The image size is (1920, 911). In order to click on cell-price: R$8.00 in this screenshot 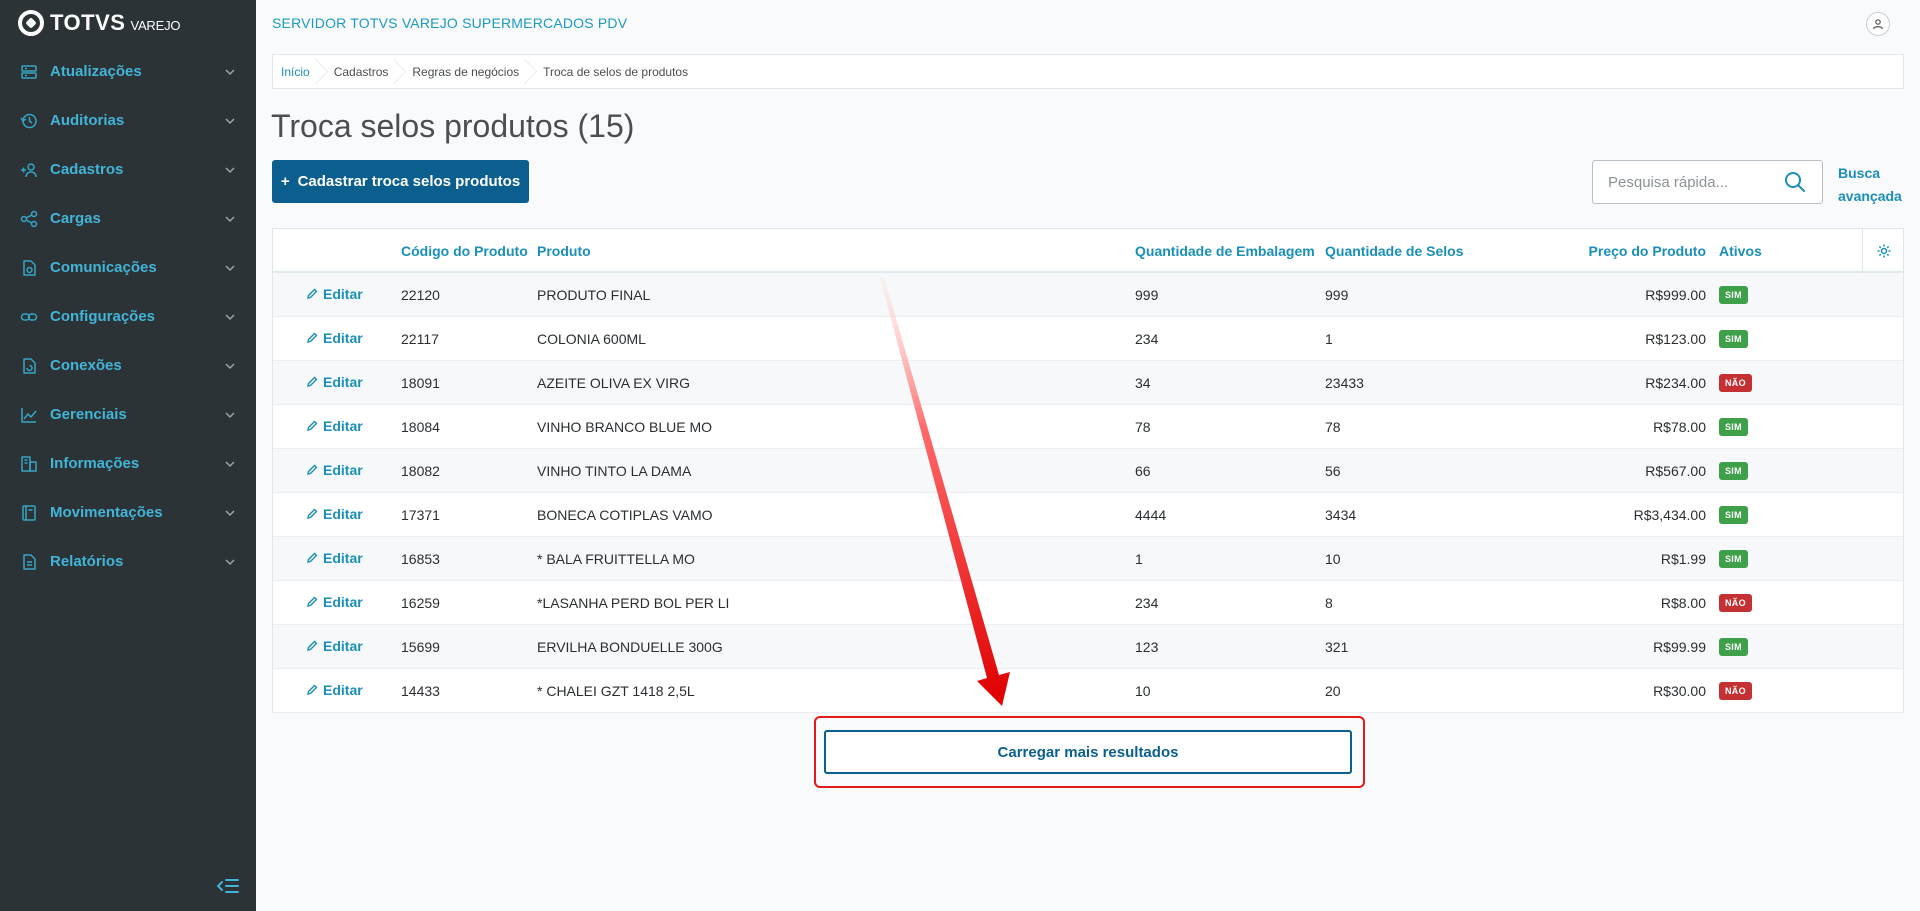, I will do `click(1683, 603)`.